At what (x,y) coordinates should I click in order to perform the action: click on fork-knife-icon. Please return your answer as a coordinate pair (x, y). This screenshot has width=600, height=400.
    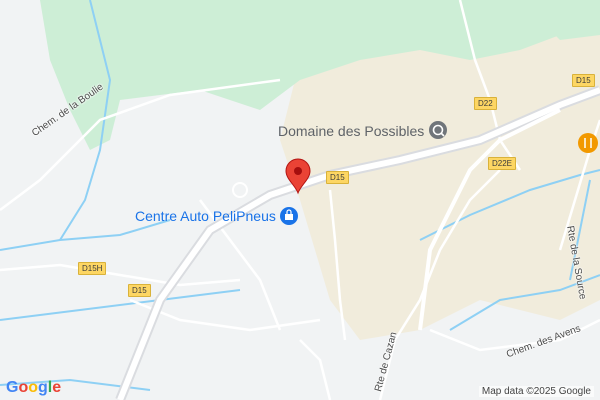
    Looking at the image, I should click on (588, 143).